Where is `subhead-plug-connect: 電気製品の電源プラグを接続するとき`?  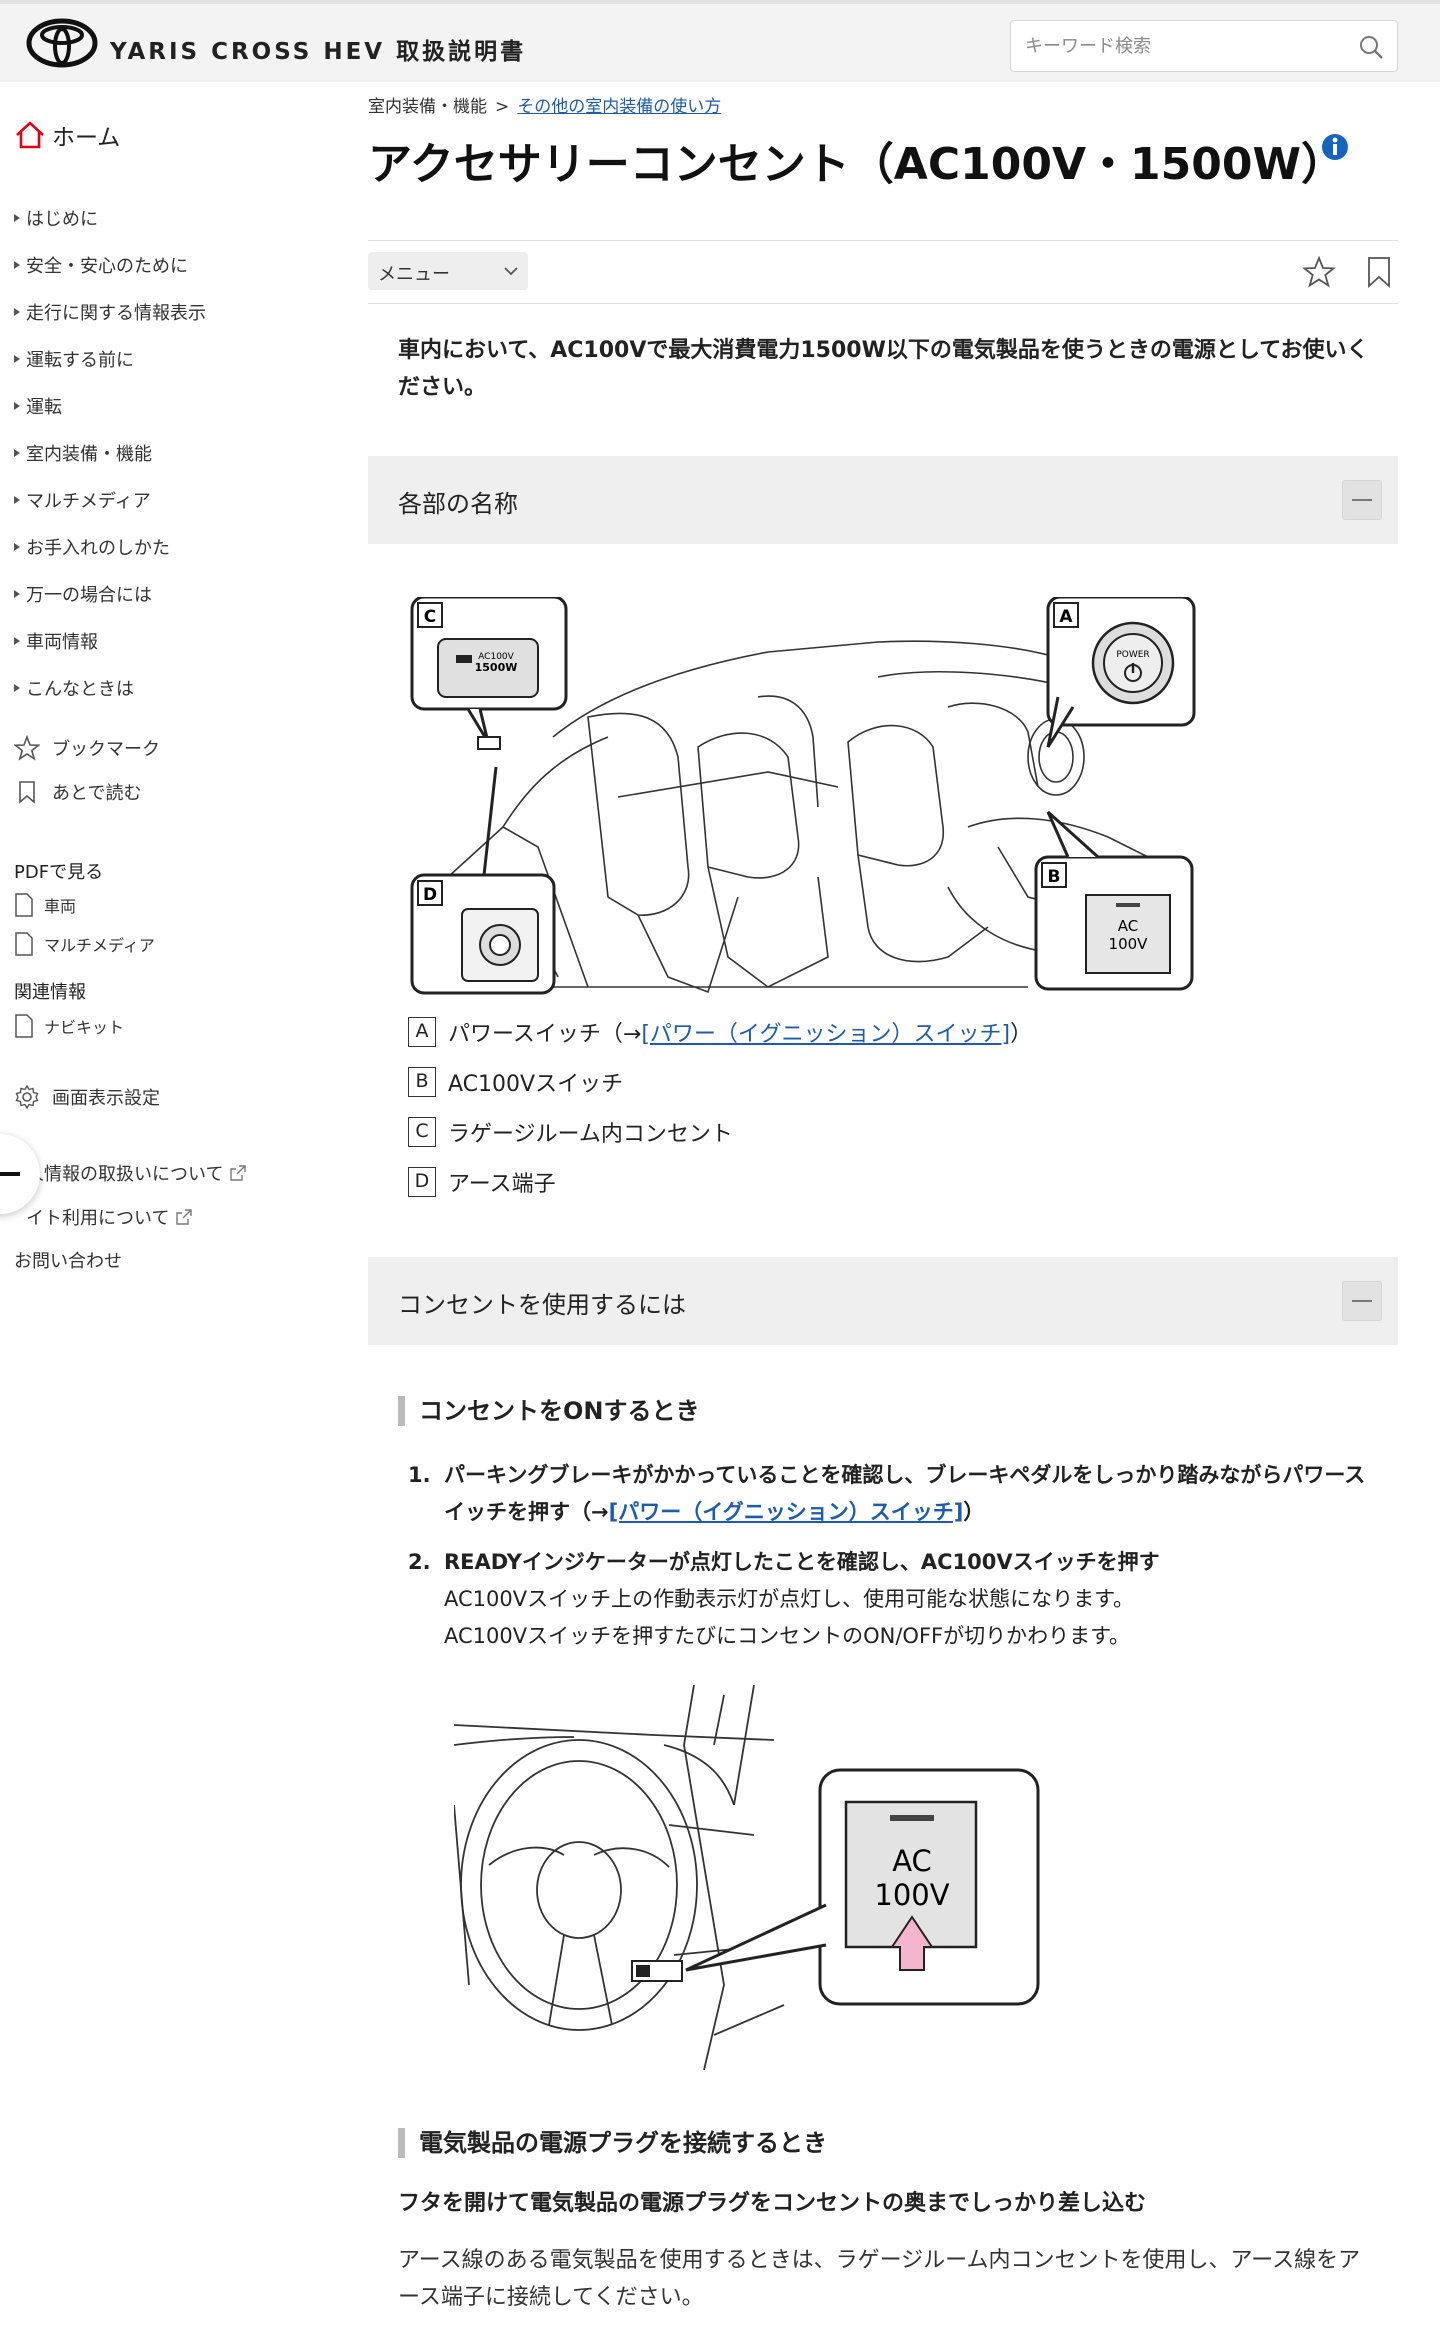 subhead-plug-connect: 電気製品の電源プラグを接続するとき is located at coordinates (612, 2143).